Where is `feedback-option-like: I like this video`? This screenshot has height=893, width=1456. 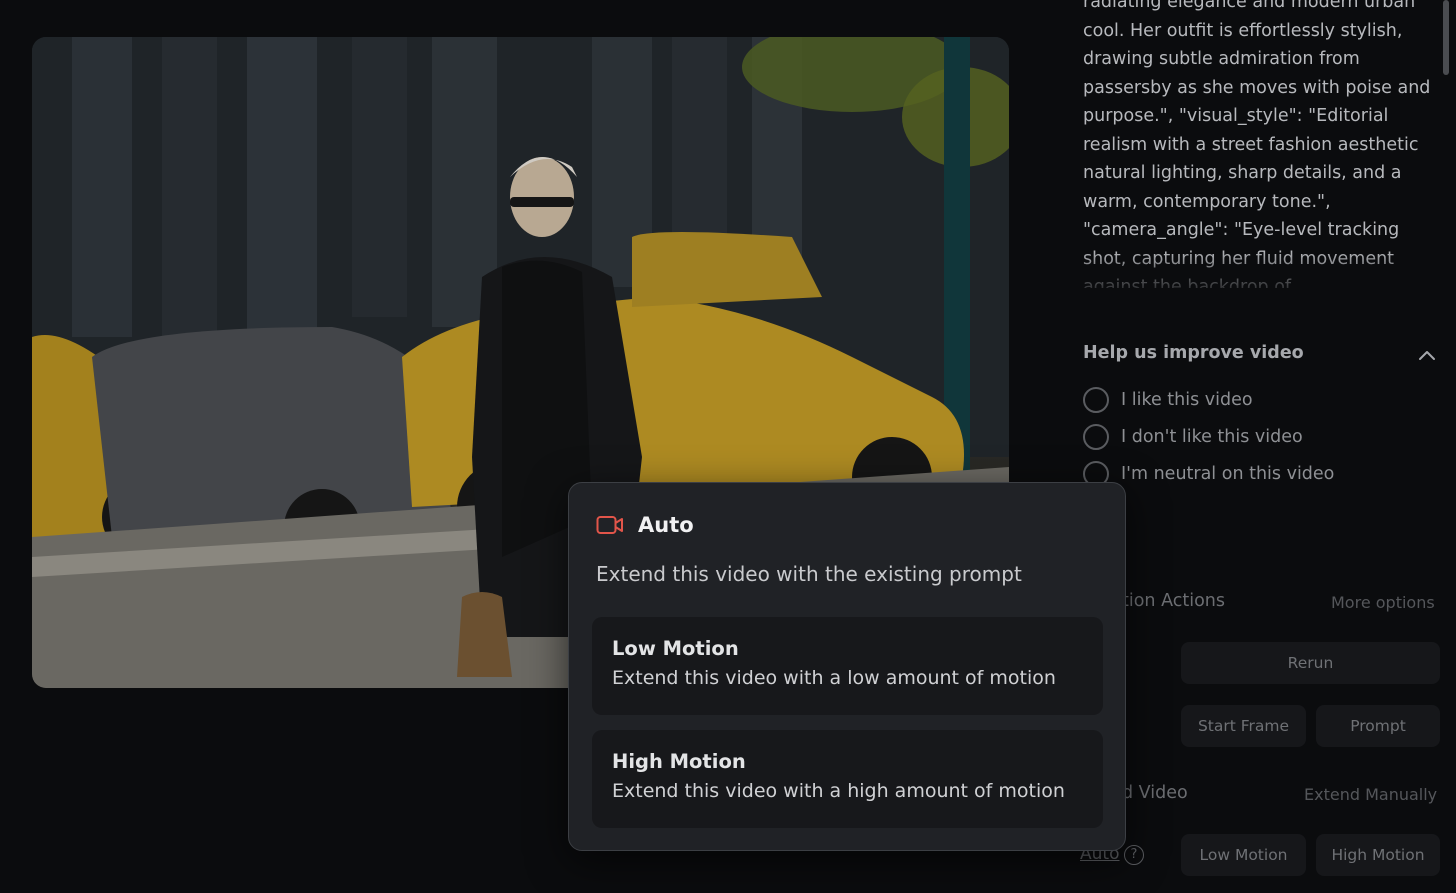 feedback-option-like: I like this video is located at coordinates (1168, 400).